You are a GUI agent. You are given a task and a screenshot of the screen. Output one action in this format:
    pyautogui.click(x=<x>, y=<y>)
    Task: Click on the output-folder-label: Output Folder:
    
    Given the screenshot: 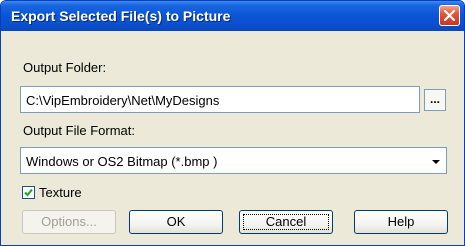 What is the action you would take?
    pyautogui.click(x=65, y=67)
    